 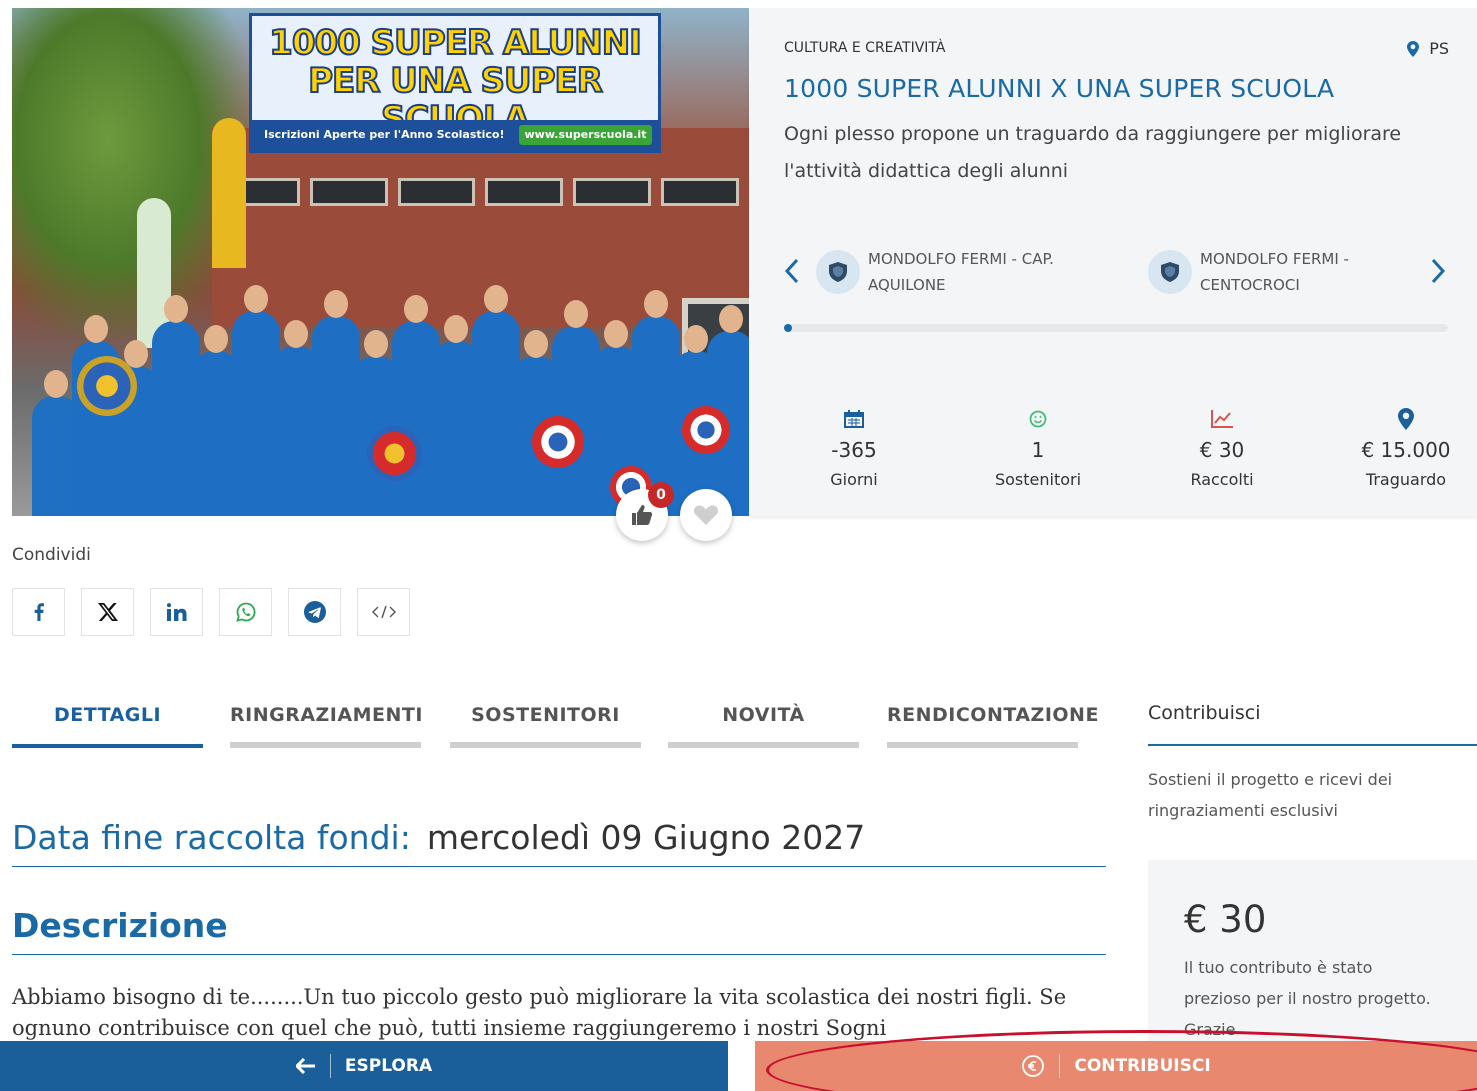 What do you see at coordinates (1116, 328) in the screenshot?
I see `slider-progress-track` at bounding box center [1116, 328].